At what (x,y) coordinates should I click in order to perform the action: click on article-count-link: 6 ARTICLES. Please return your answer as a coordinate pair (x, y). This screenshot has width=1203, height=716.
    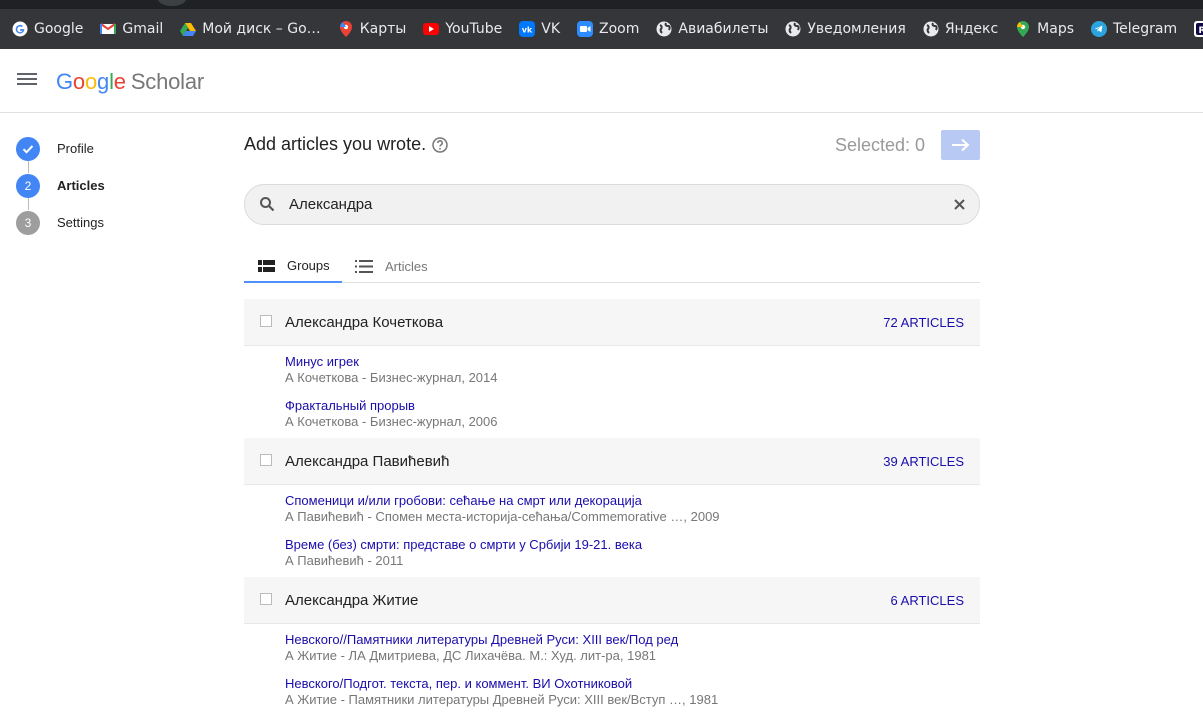
    Looking at the image, I should click on (927, 600).